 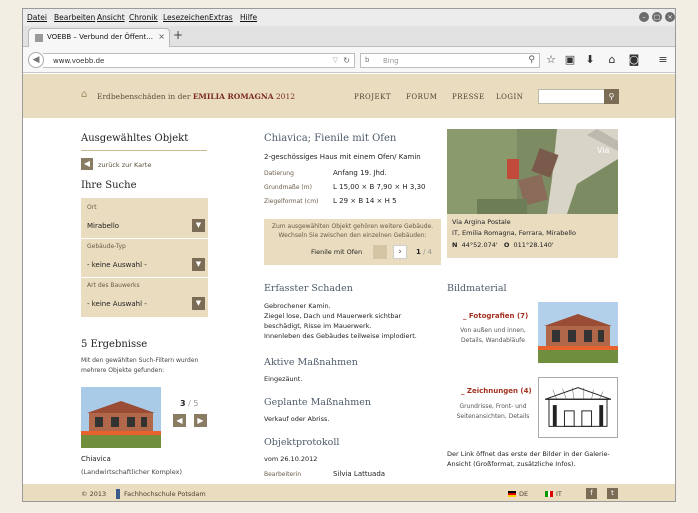 I want to click on back-to-map-button: ◀, so click(x=87, y=164).